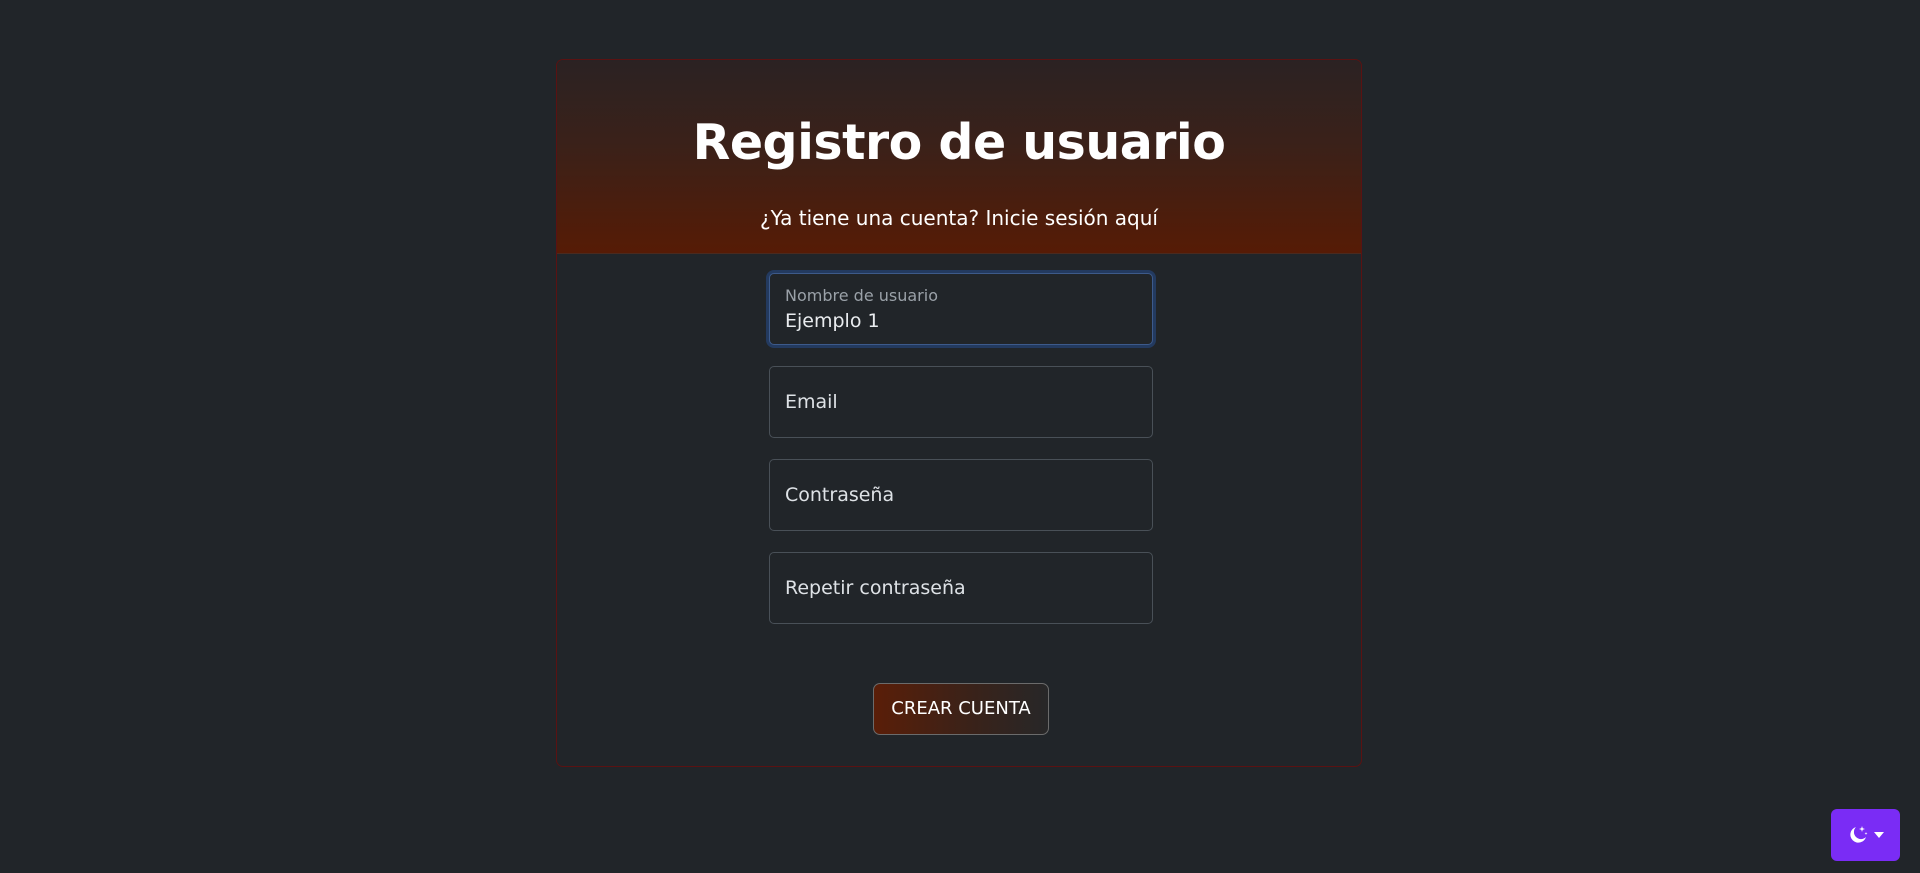  What do you see at coordinates (832, 321) in the screenshot?
I see `username-value: Ejemplo 1` at bounding box center [832, 321].